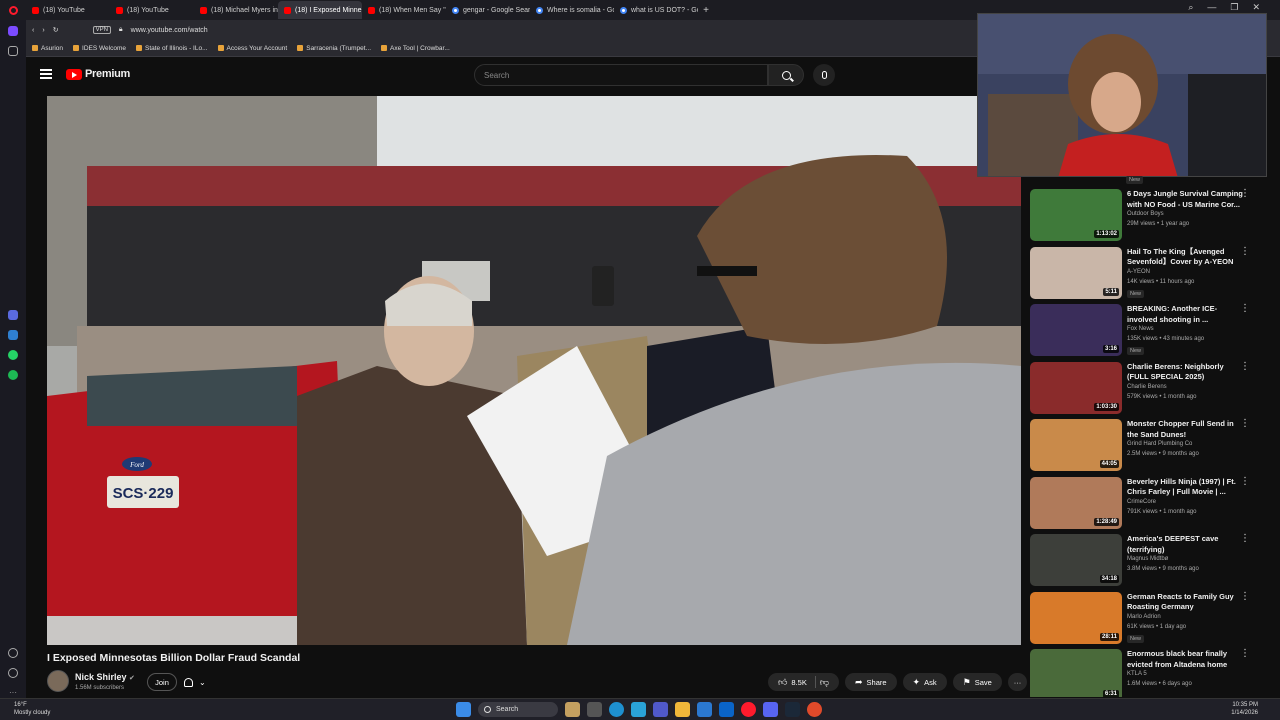 This screenshot has width=1280, height=720. I want to click on spotify-icon, so click(13, 375).